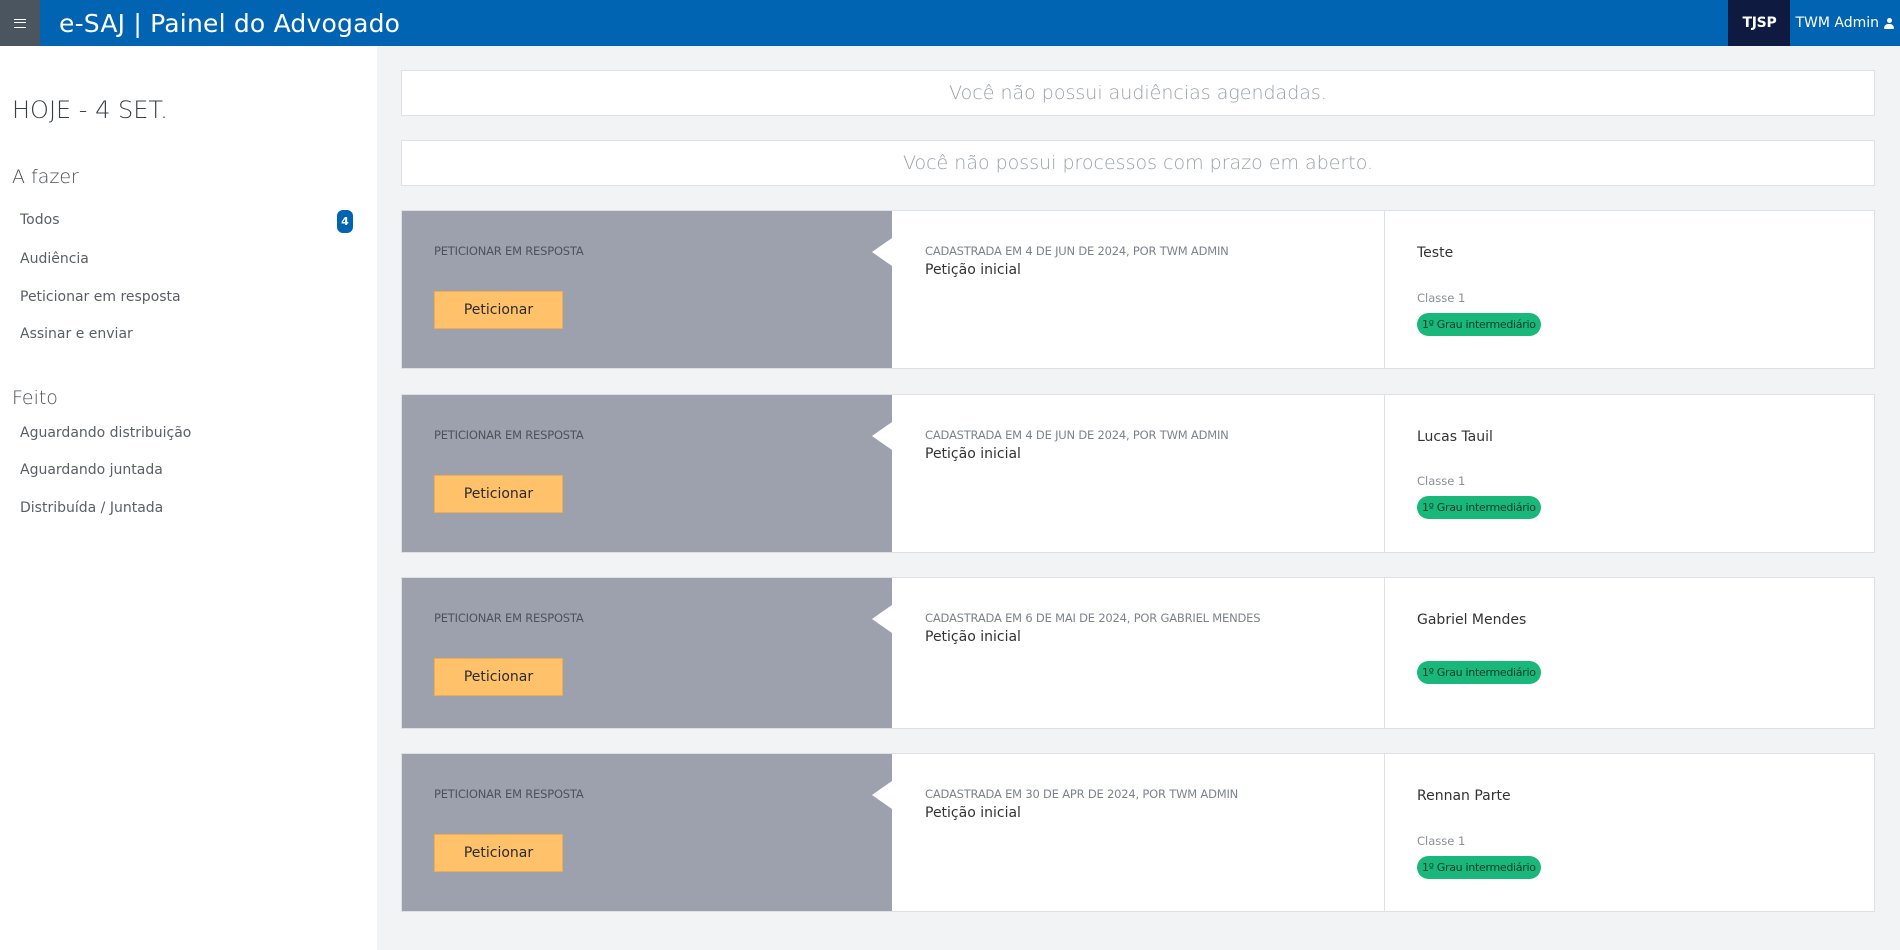 The width and height of the screenshot is (1900, 950). I want to click on sidebar-item-assinar-e-enviar: Assinar e enviar, so click(76, 334).